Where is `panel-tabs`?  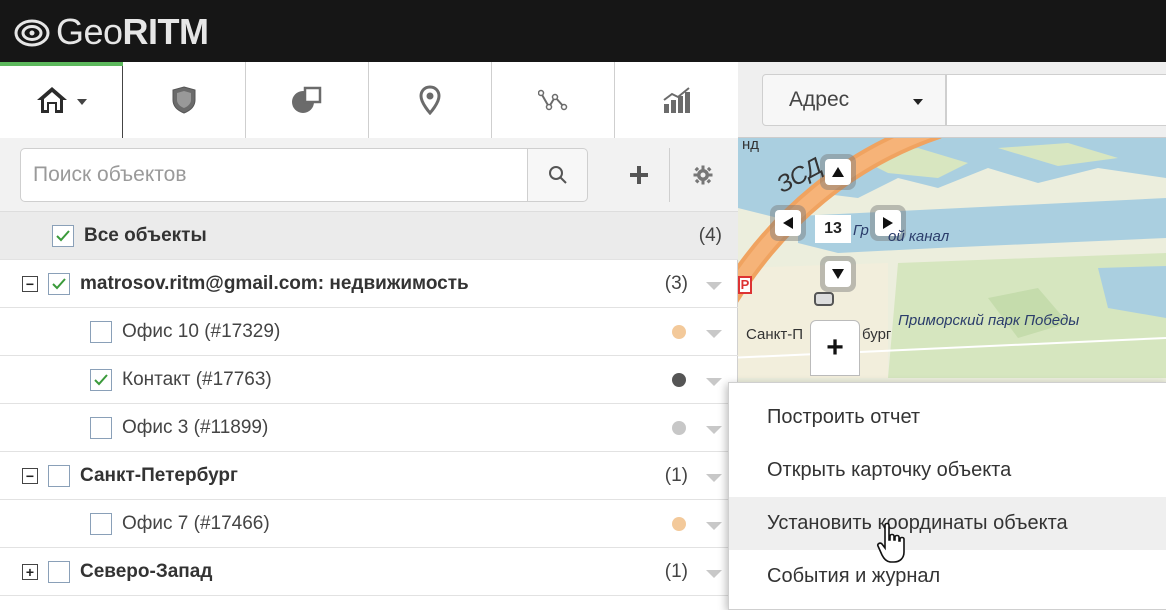
panel-tabs is located at coordinates (369, 100).